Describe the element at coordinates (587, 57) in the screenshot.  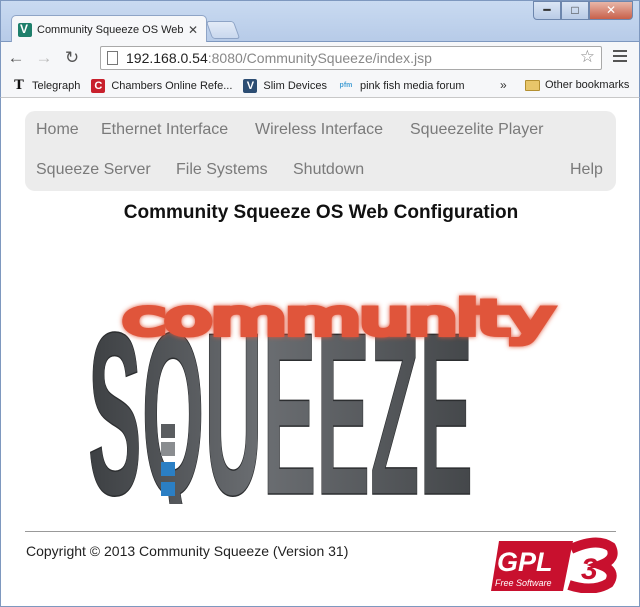
I see `bookmark-star-icon: ☆` at that location.